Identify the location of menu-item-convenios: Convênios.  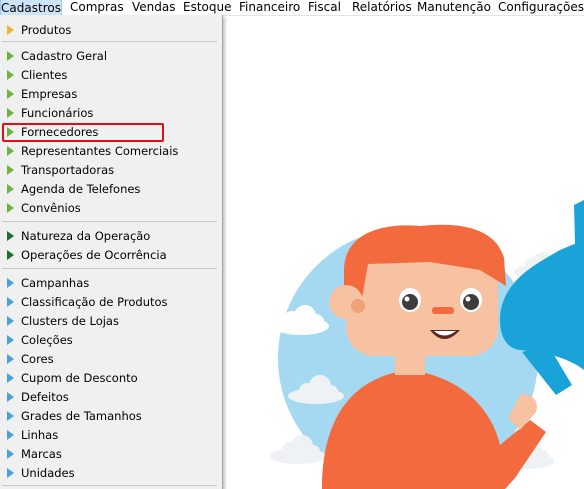
(109, 208).